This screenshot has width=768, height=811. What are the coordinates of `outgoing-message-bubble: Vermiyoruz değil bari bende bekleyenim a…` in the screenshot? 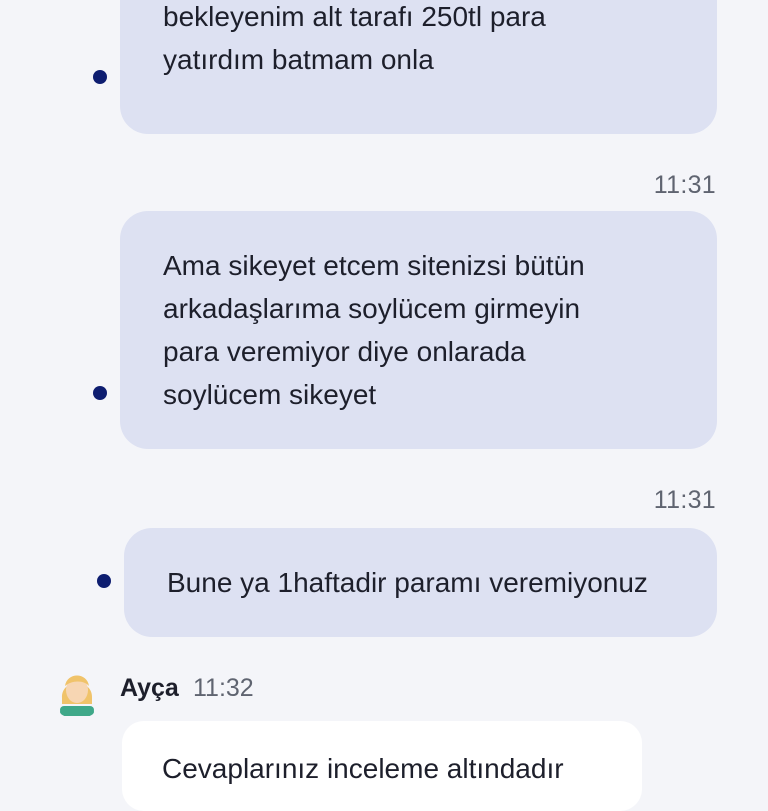 It's located at (418, 67).